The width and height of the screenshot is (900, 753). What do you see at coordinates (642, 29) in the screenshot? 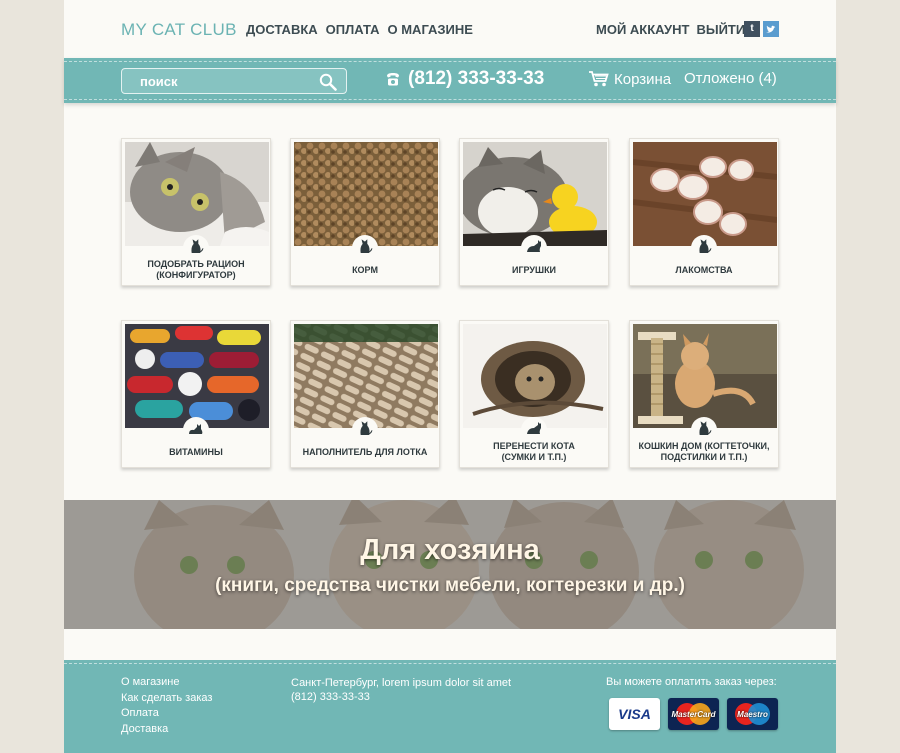
I see `my-account-link: МОЙ АККАУНТ` at bounding box center [642, 29].